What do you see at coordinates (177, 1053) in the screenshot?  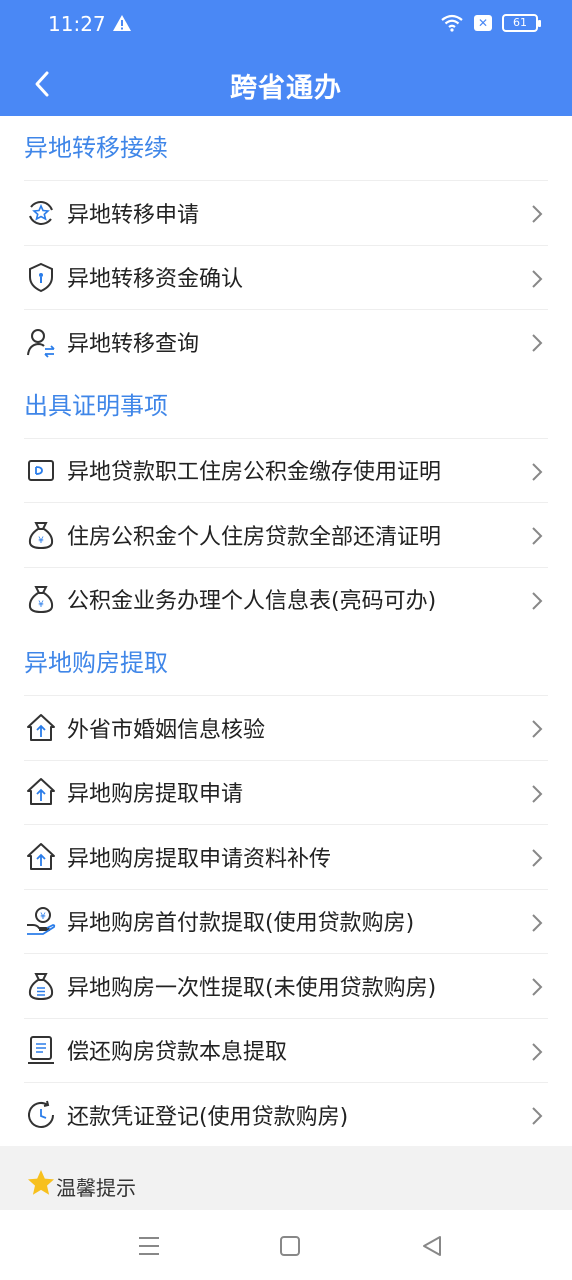 I see `list-item-label: 偿还购房贷款本息提取` at bounding box center [177, 1053].